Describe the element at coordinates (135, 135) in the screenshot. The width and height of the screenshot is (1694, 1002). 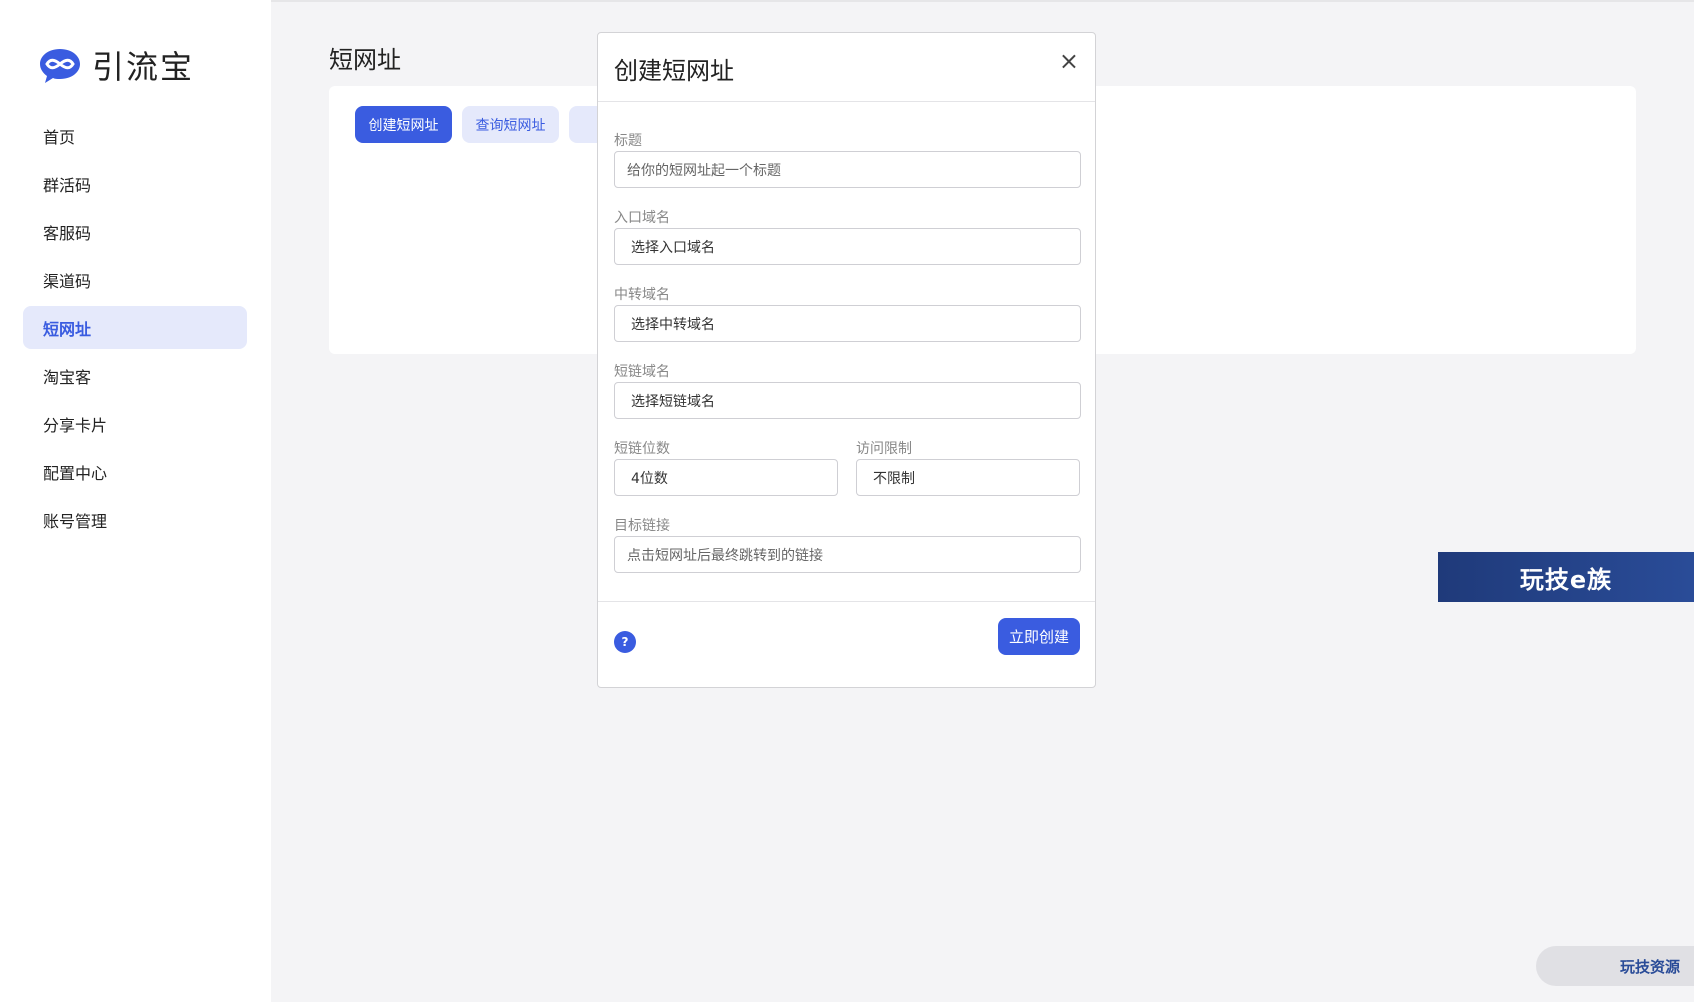
I see `sidebar-item-home: 首页` at that location.